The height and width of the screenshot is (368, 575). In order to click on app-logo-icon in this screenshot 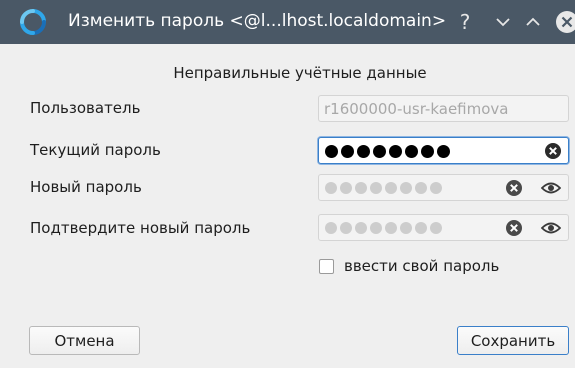, I will do `click(33, 22)`.